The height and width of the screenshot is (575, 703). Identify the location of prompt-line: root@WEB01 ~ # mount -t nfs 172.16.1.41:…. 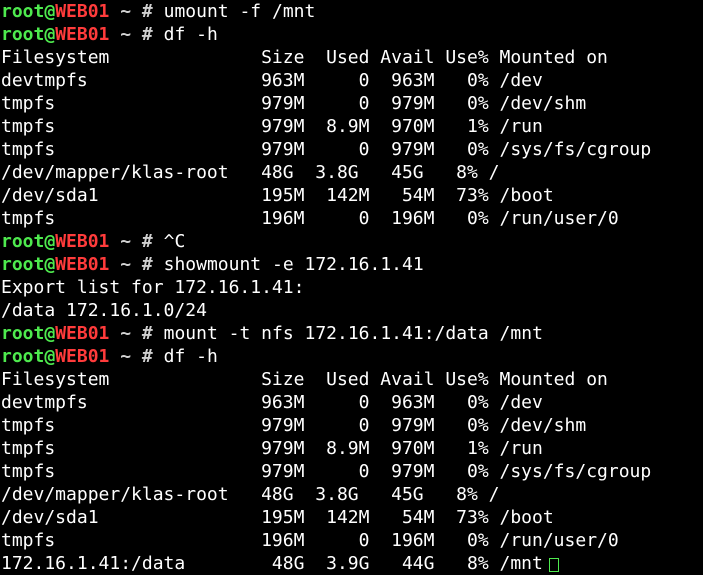
(352, 333).